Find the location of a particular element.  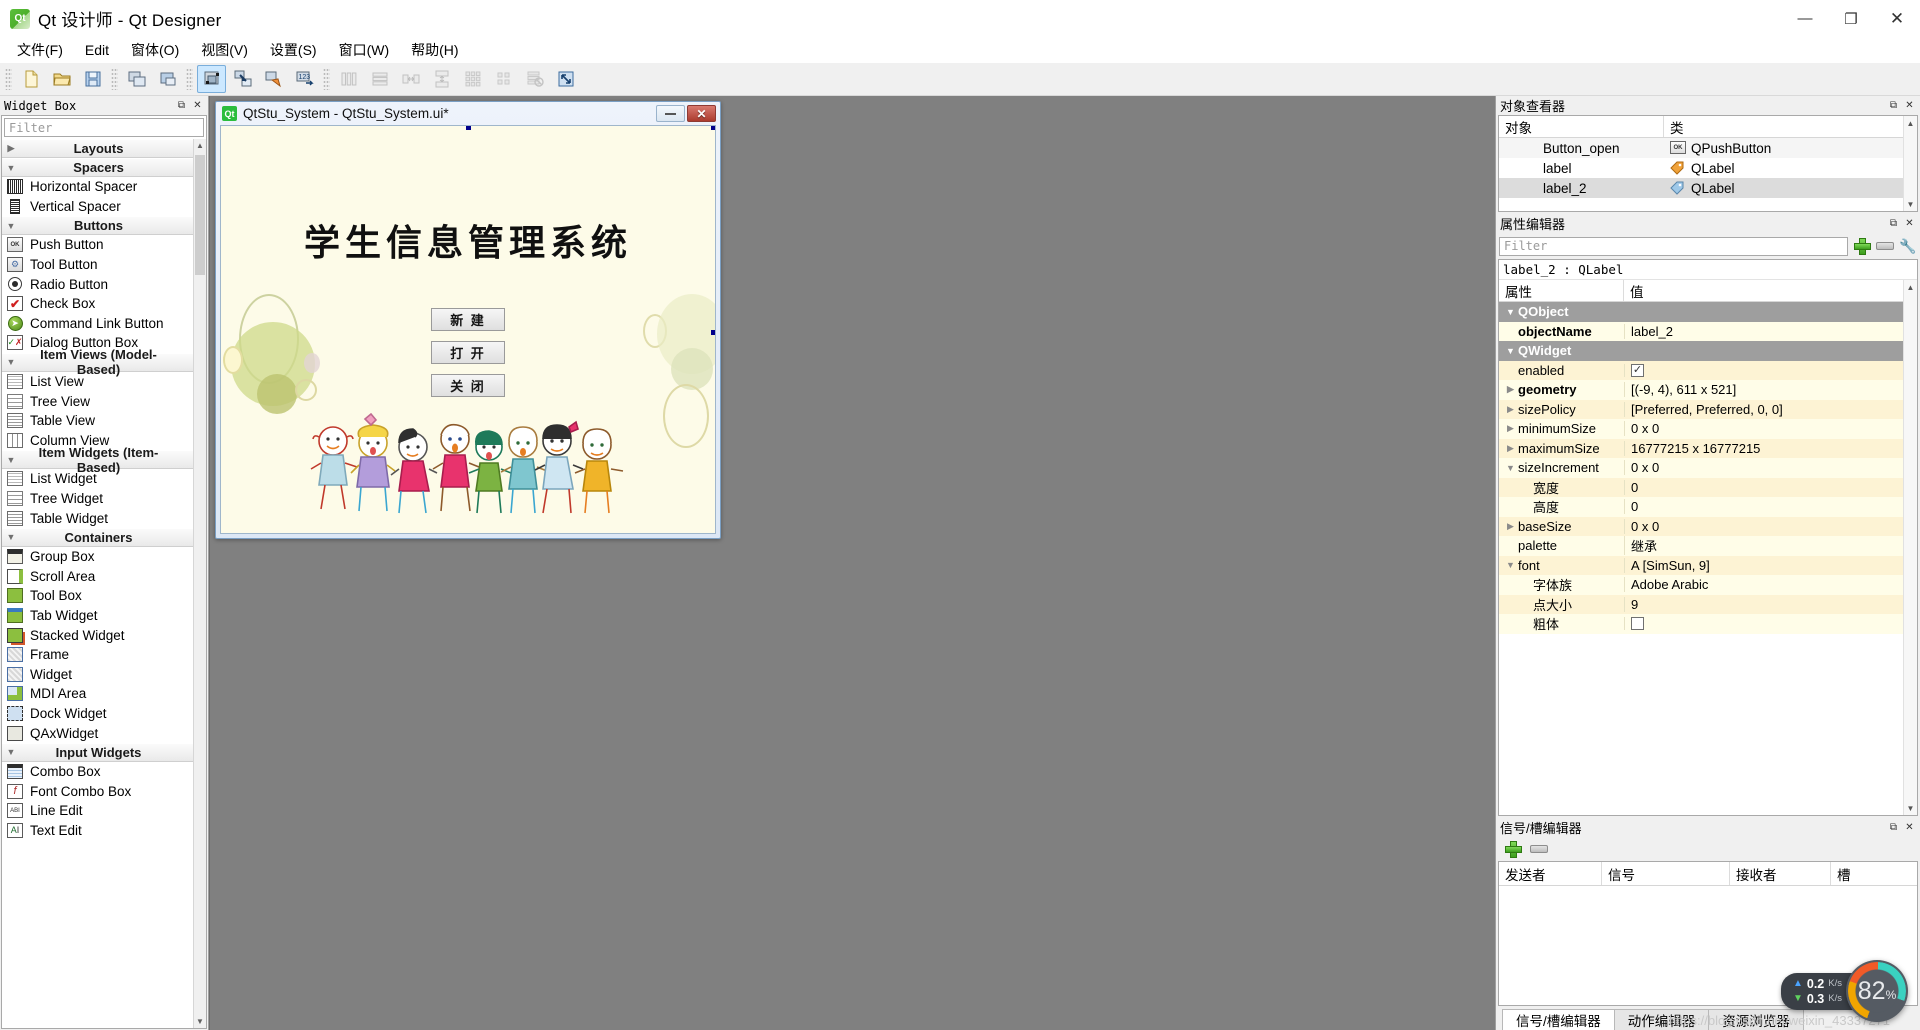

property-value-cell: 9 is located at coordinates (1763, 604).